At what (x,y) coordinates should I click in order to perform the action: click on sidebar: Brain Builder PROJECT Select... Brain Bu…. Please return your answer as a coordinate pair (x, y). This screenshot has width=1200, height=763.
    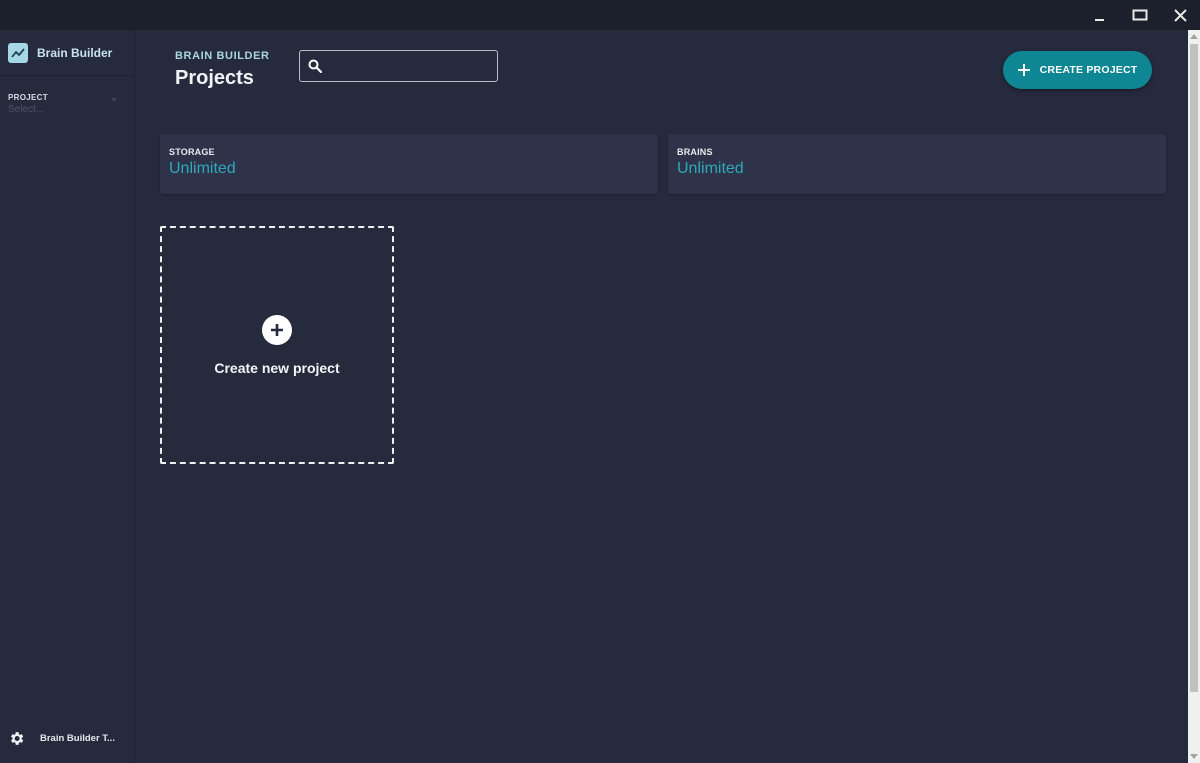
    Looking at the image, I should click on (67, 396).